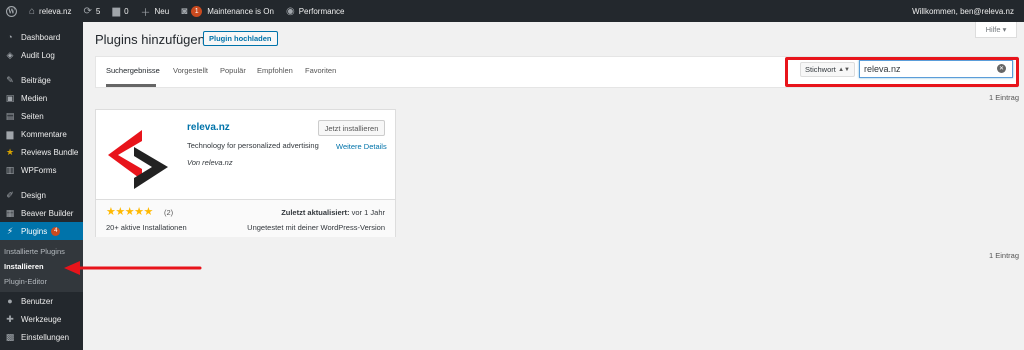  Describe the element at coordinates (315, 212) in the screenshot. I see `last-updated-label: Zuletzt aktualisiert:` at that location.